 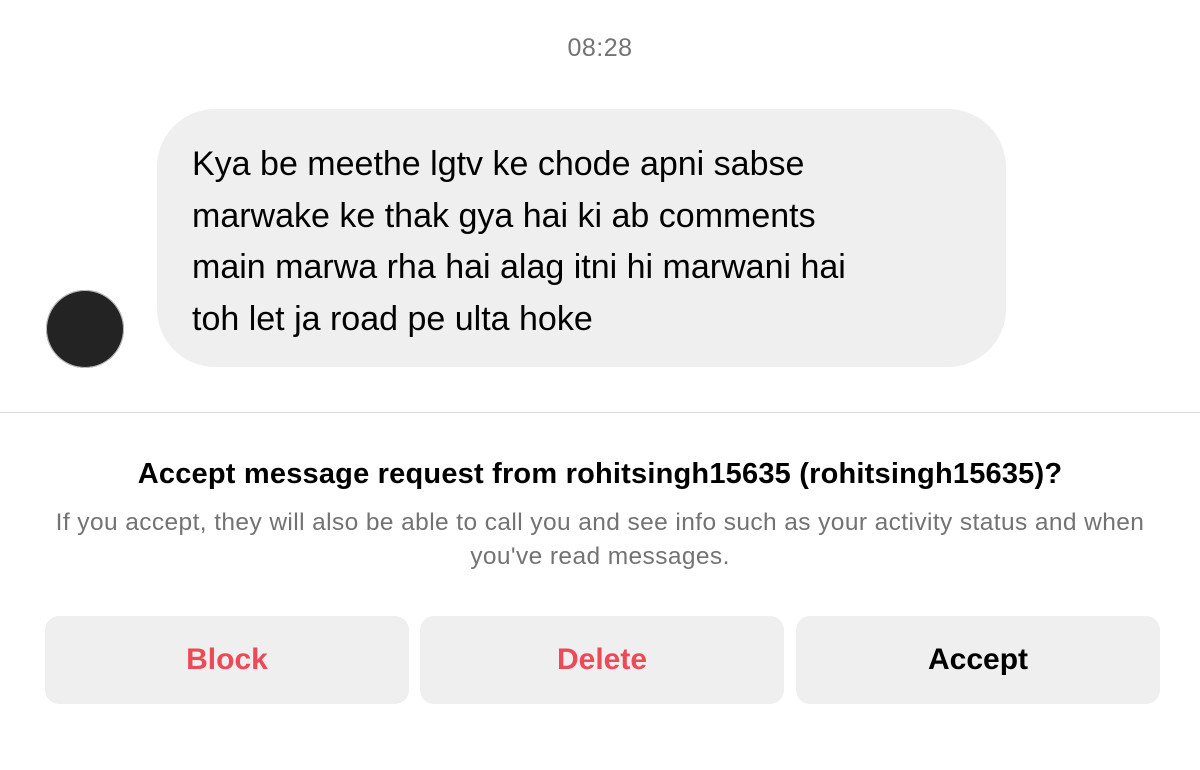 I want to click on message-timestamp: 08:28, so click(x=600, y=48).